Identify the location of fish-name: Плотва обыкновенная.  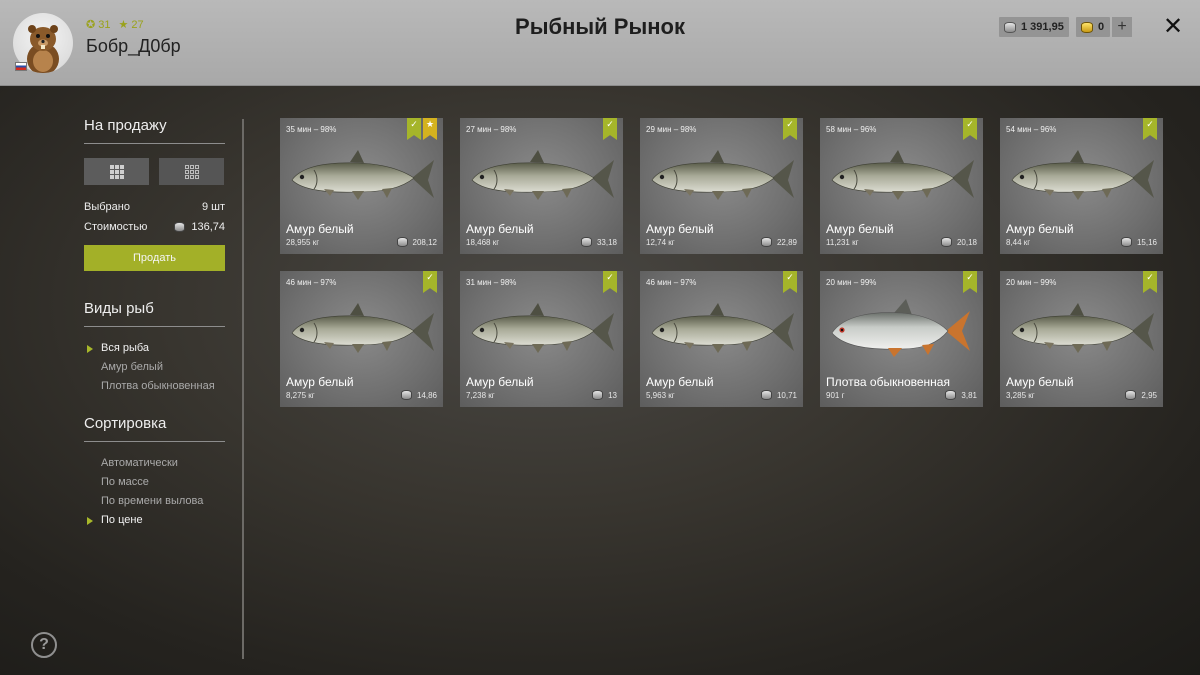
(888, 382).